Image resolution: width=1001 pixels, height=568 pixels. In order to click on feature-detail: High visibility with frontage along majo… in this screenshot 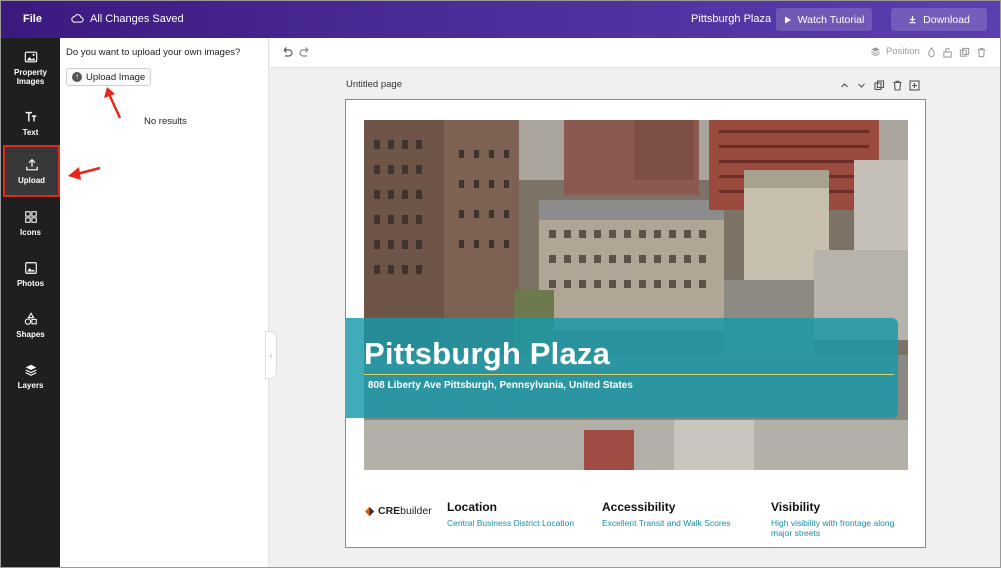, I will do `click(833, 528)`.